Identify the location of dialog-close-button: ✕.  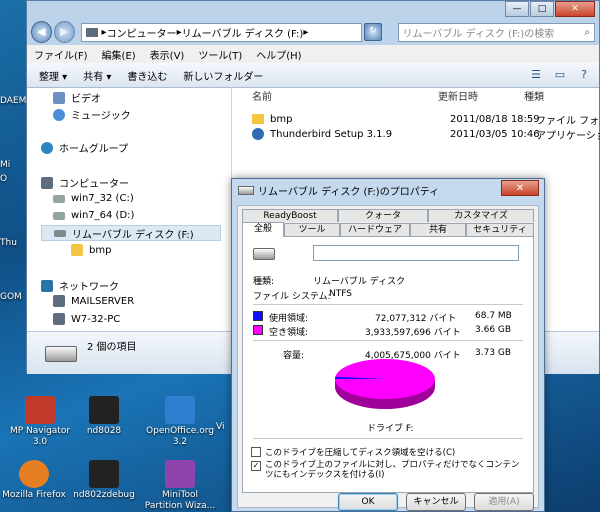
(520, 188).